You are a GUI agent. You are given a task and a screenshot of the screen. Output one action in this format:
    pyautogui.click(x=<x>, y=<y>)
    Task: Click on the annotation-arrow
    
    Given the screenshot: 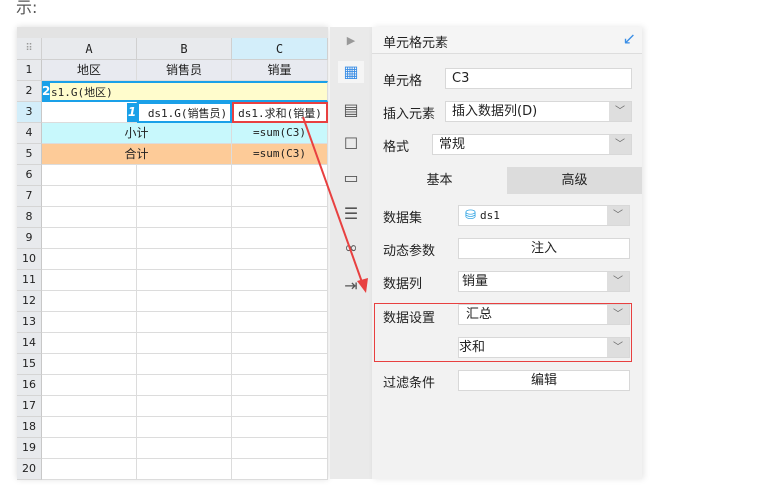 What is the action you would take?
    pyautogui.click(x=335, y=204)
    